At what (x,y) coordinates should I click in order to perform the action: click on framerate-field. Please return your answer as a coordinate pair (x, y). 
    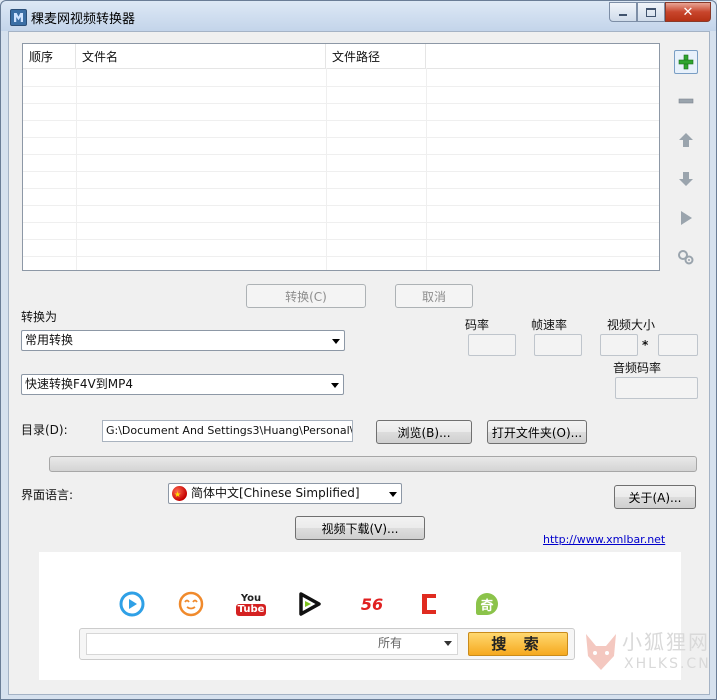
    Looking at the image, I should click on (558, 345).